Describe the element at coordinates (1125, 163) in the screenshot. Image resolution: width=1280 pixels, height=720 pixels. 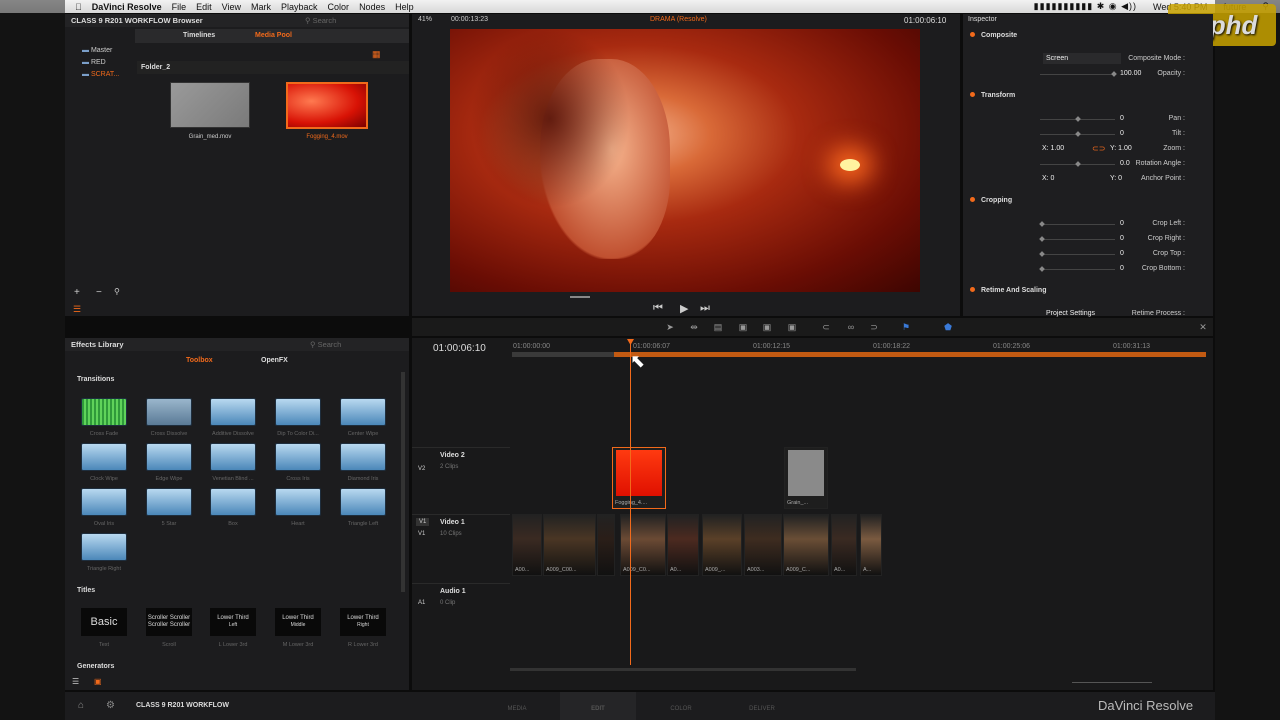
I see `rotation-value: 0.0` at that location.